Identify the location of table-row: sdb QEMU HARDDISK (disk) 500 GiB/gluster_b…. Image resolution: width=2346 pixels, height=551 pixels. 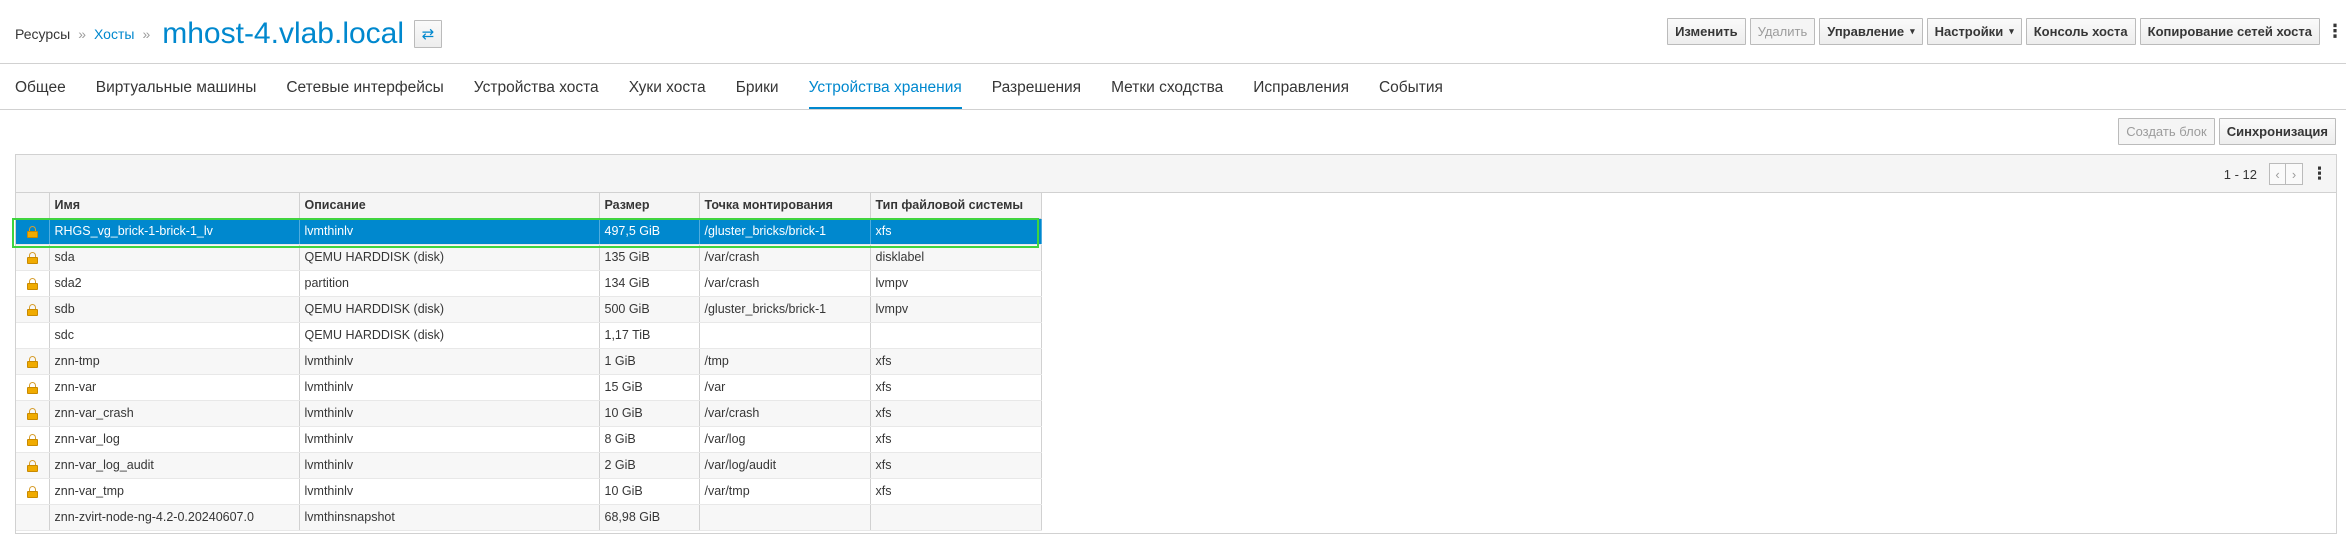
(529, 309).